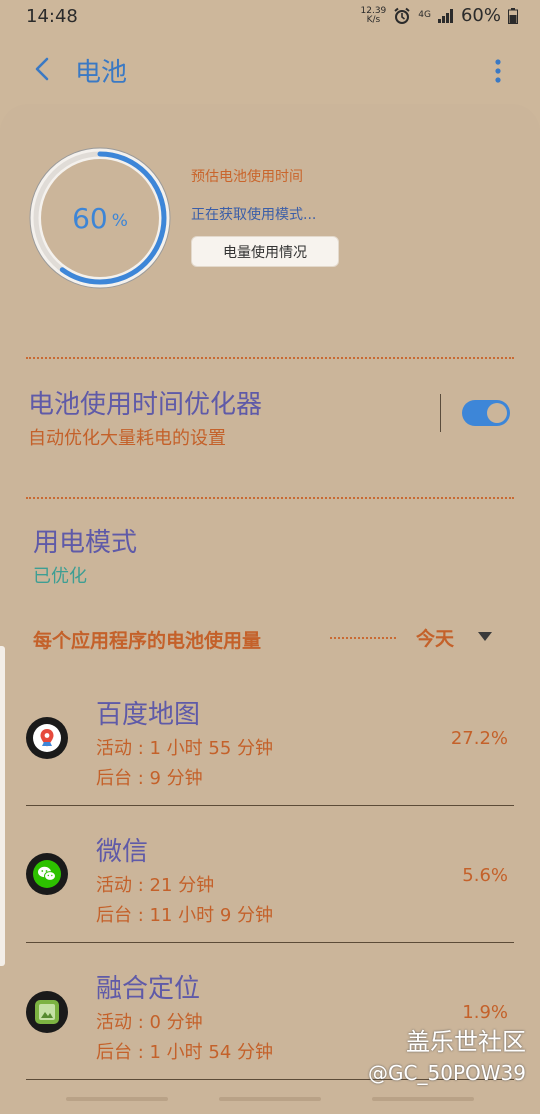  What do you see at coordinates (270, 70) in the screenshot?
I see `app-bar: 电池` at bounding box center [270, 70].